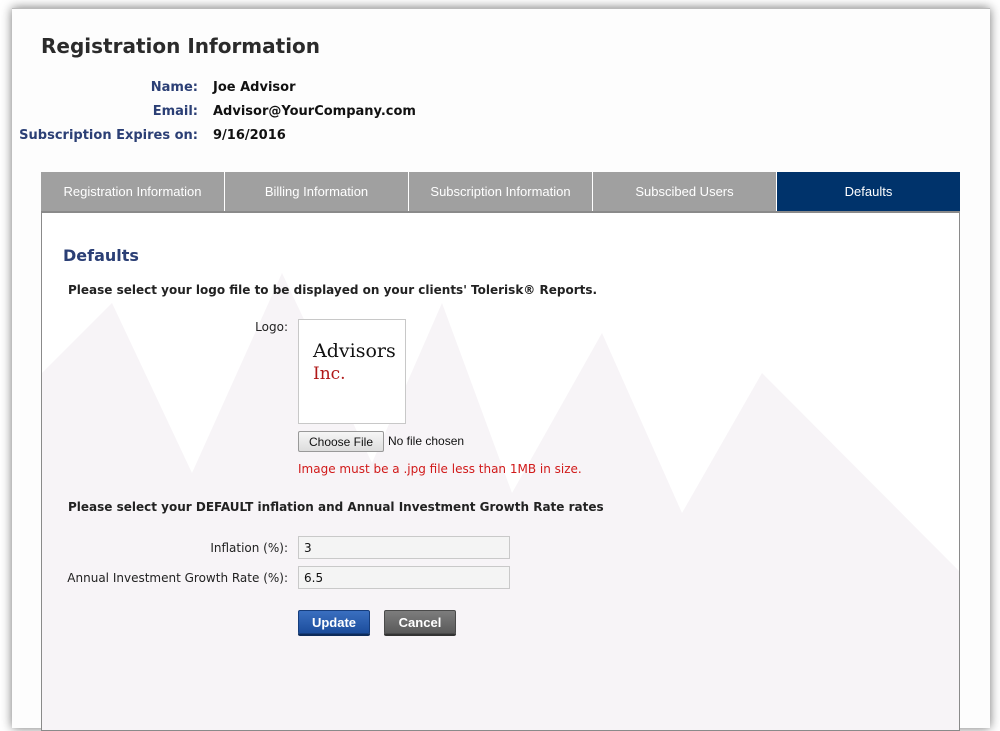  I want to click on tab-defaults: Defaults, so click(868, 191).